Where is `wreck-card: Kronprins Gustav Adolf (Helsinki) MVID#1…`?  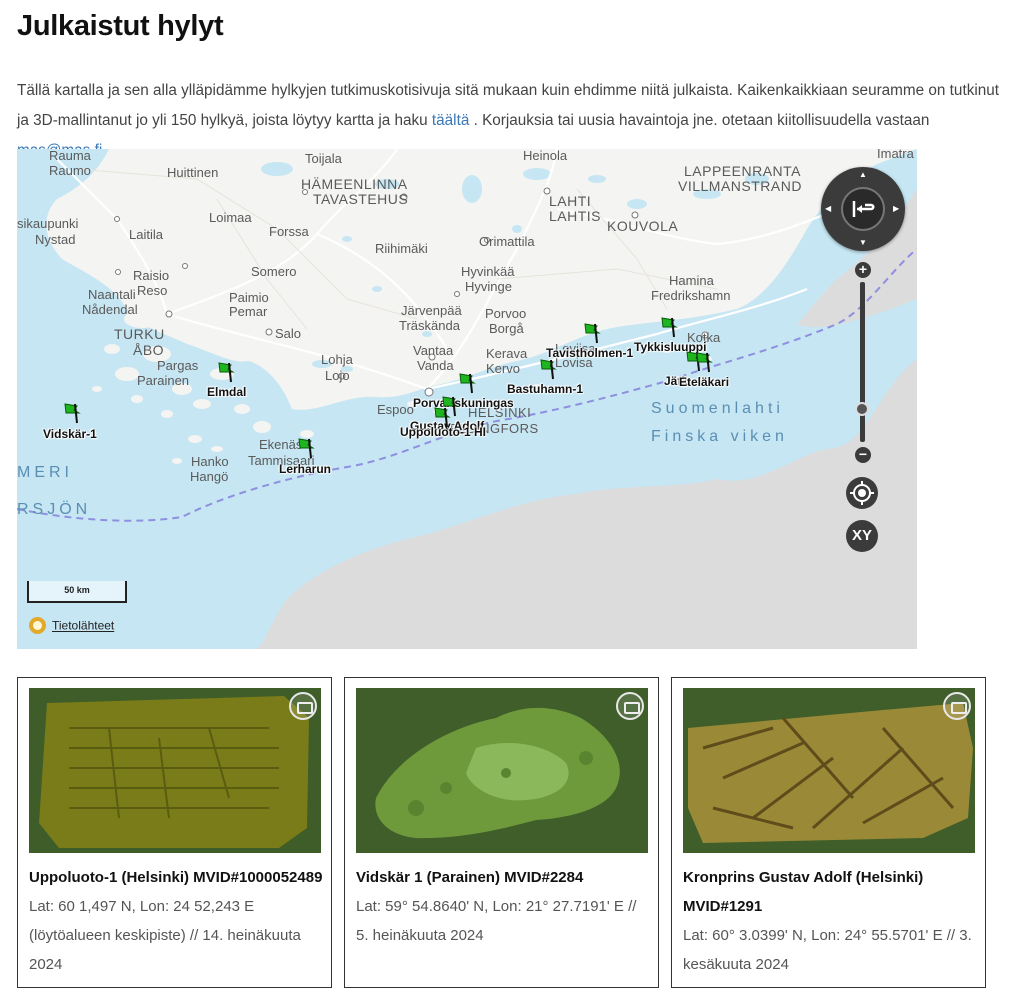 wreck-card: Kronprins Gustav Adolf (Helsinki) MVID#1… is located at coordinates (828, 832).